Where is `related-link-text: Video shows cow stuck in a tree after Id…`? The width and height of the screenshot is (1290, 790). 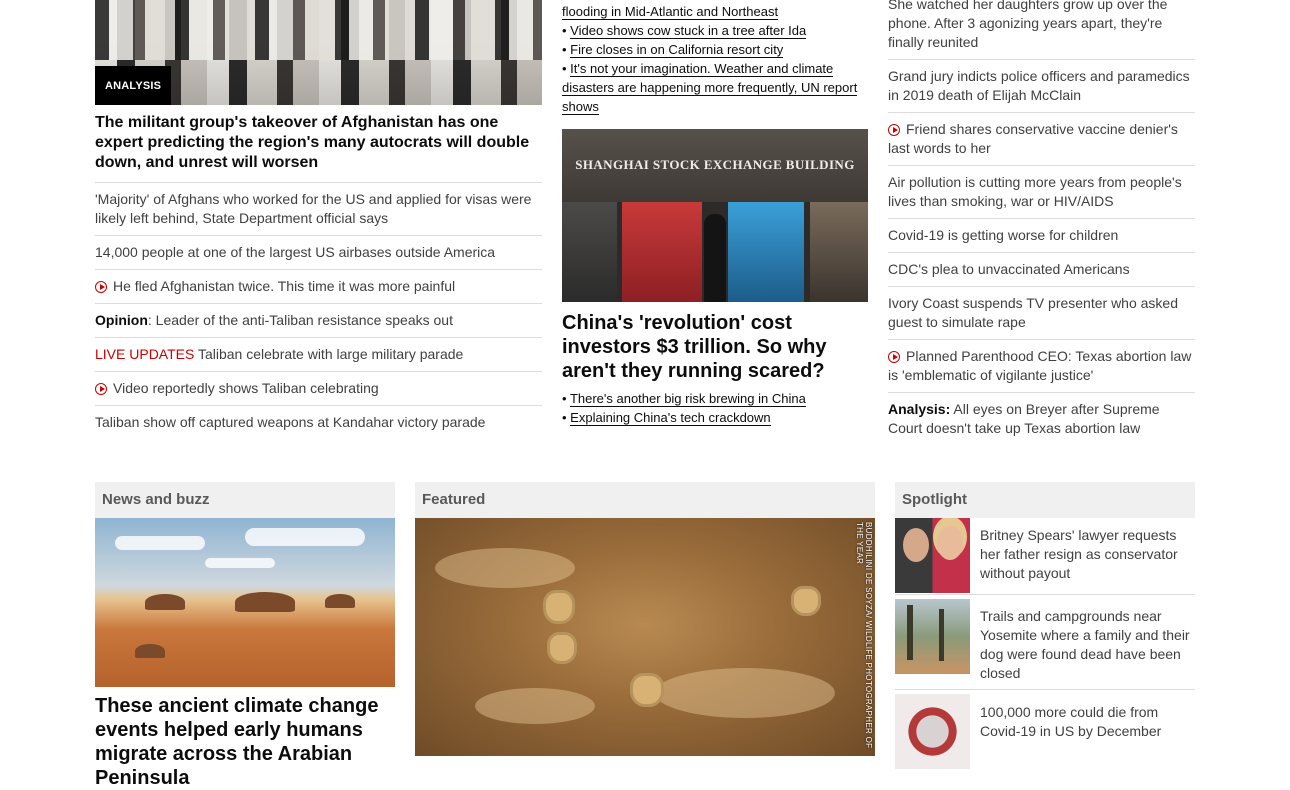 related-link-text: Video shows cow stuck in a tree after Id… is located at coordinates (688, 31).